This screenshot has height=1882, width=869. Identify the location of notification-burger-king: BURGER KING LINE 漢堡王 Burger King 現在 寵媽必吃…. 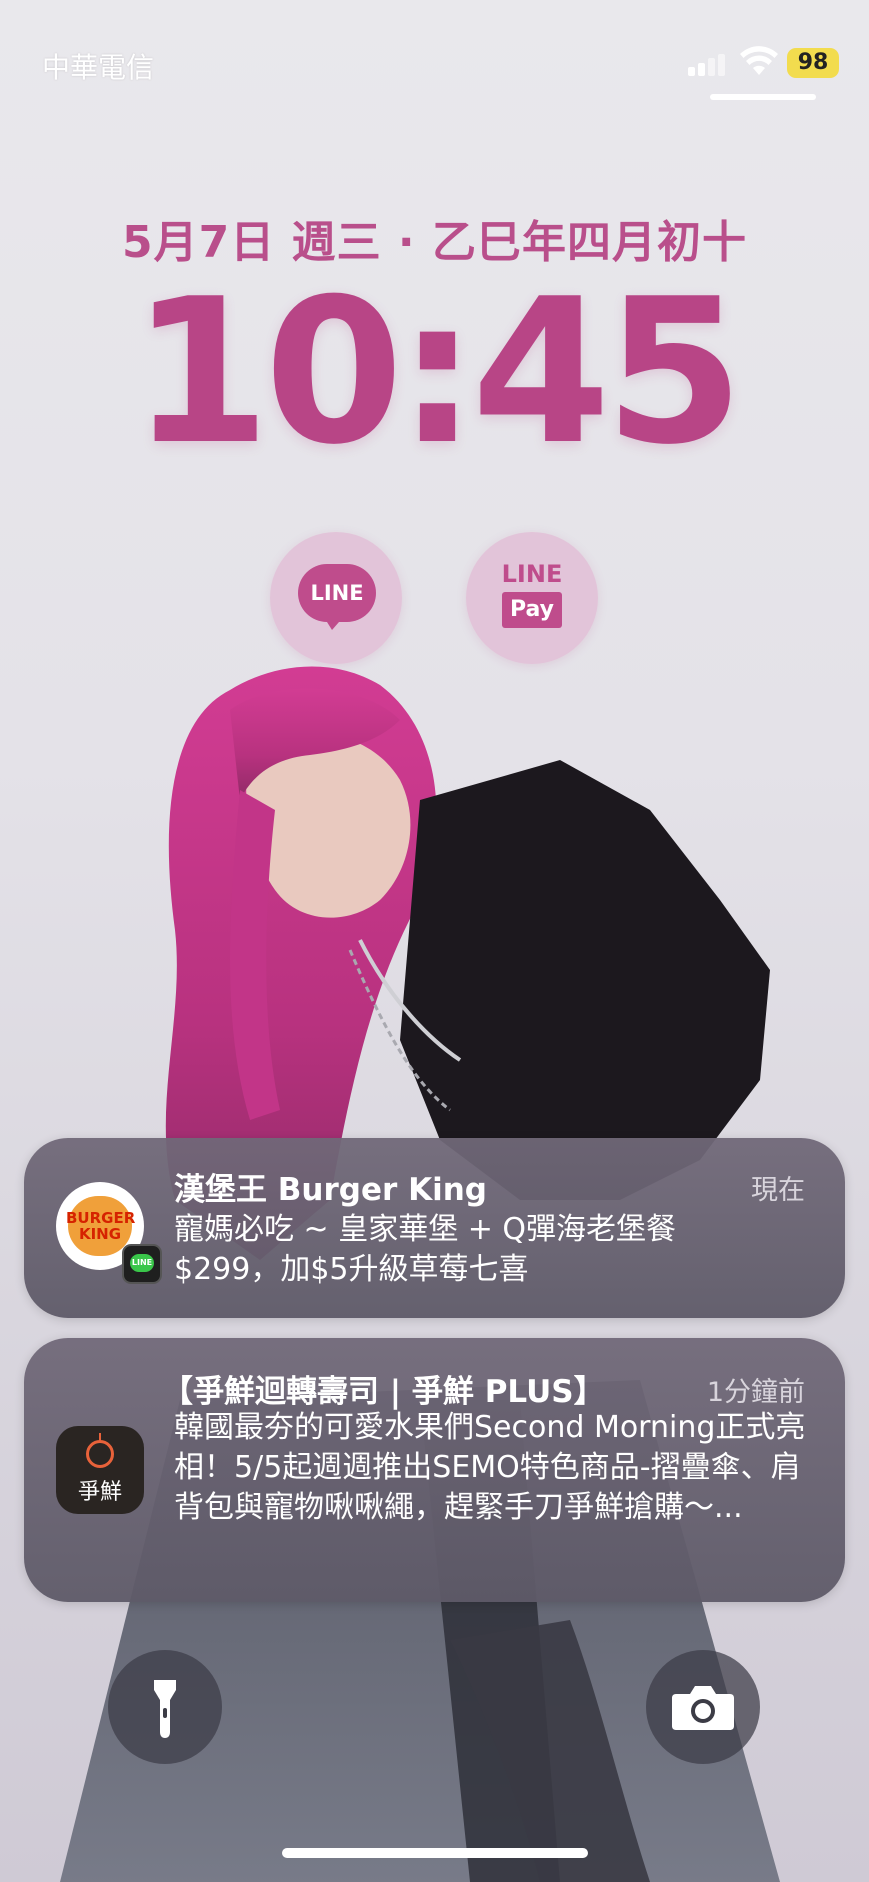
(434, 1228).